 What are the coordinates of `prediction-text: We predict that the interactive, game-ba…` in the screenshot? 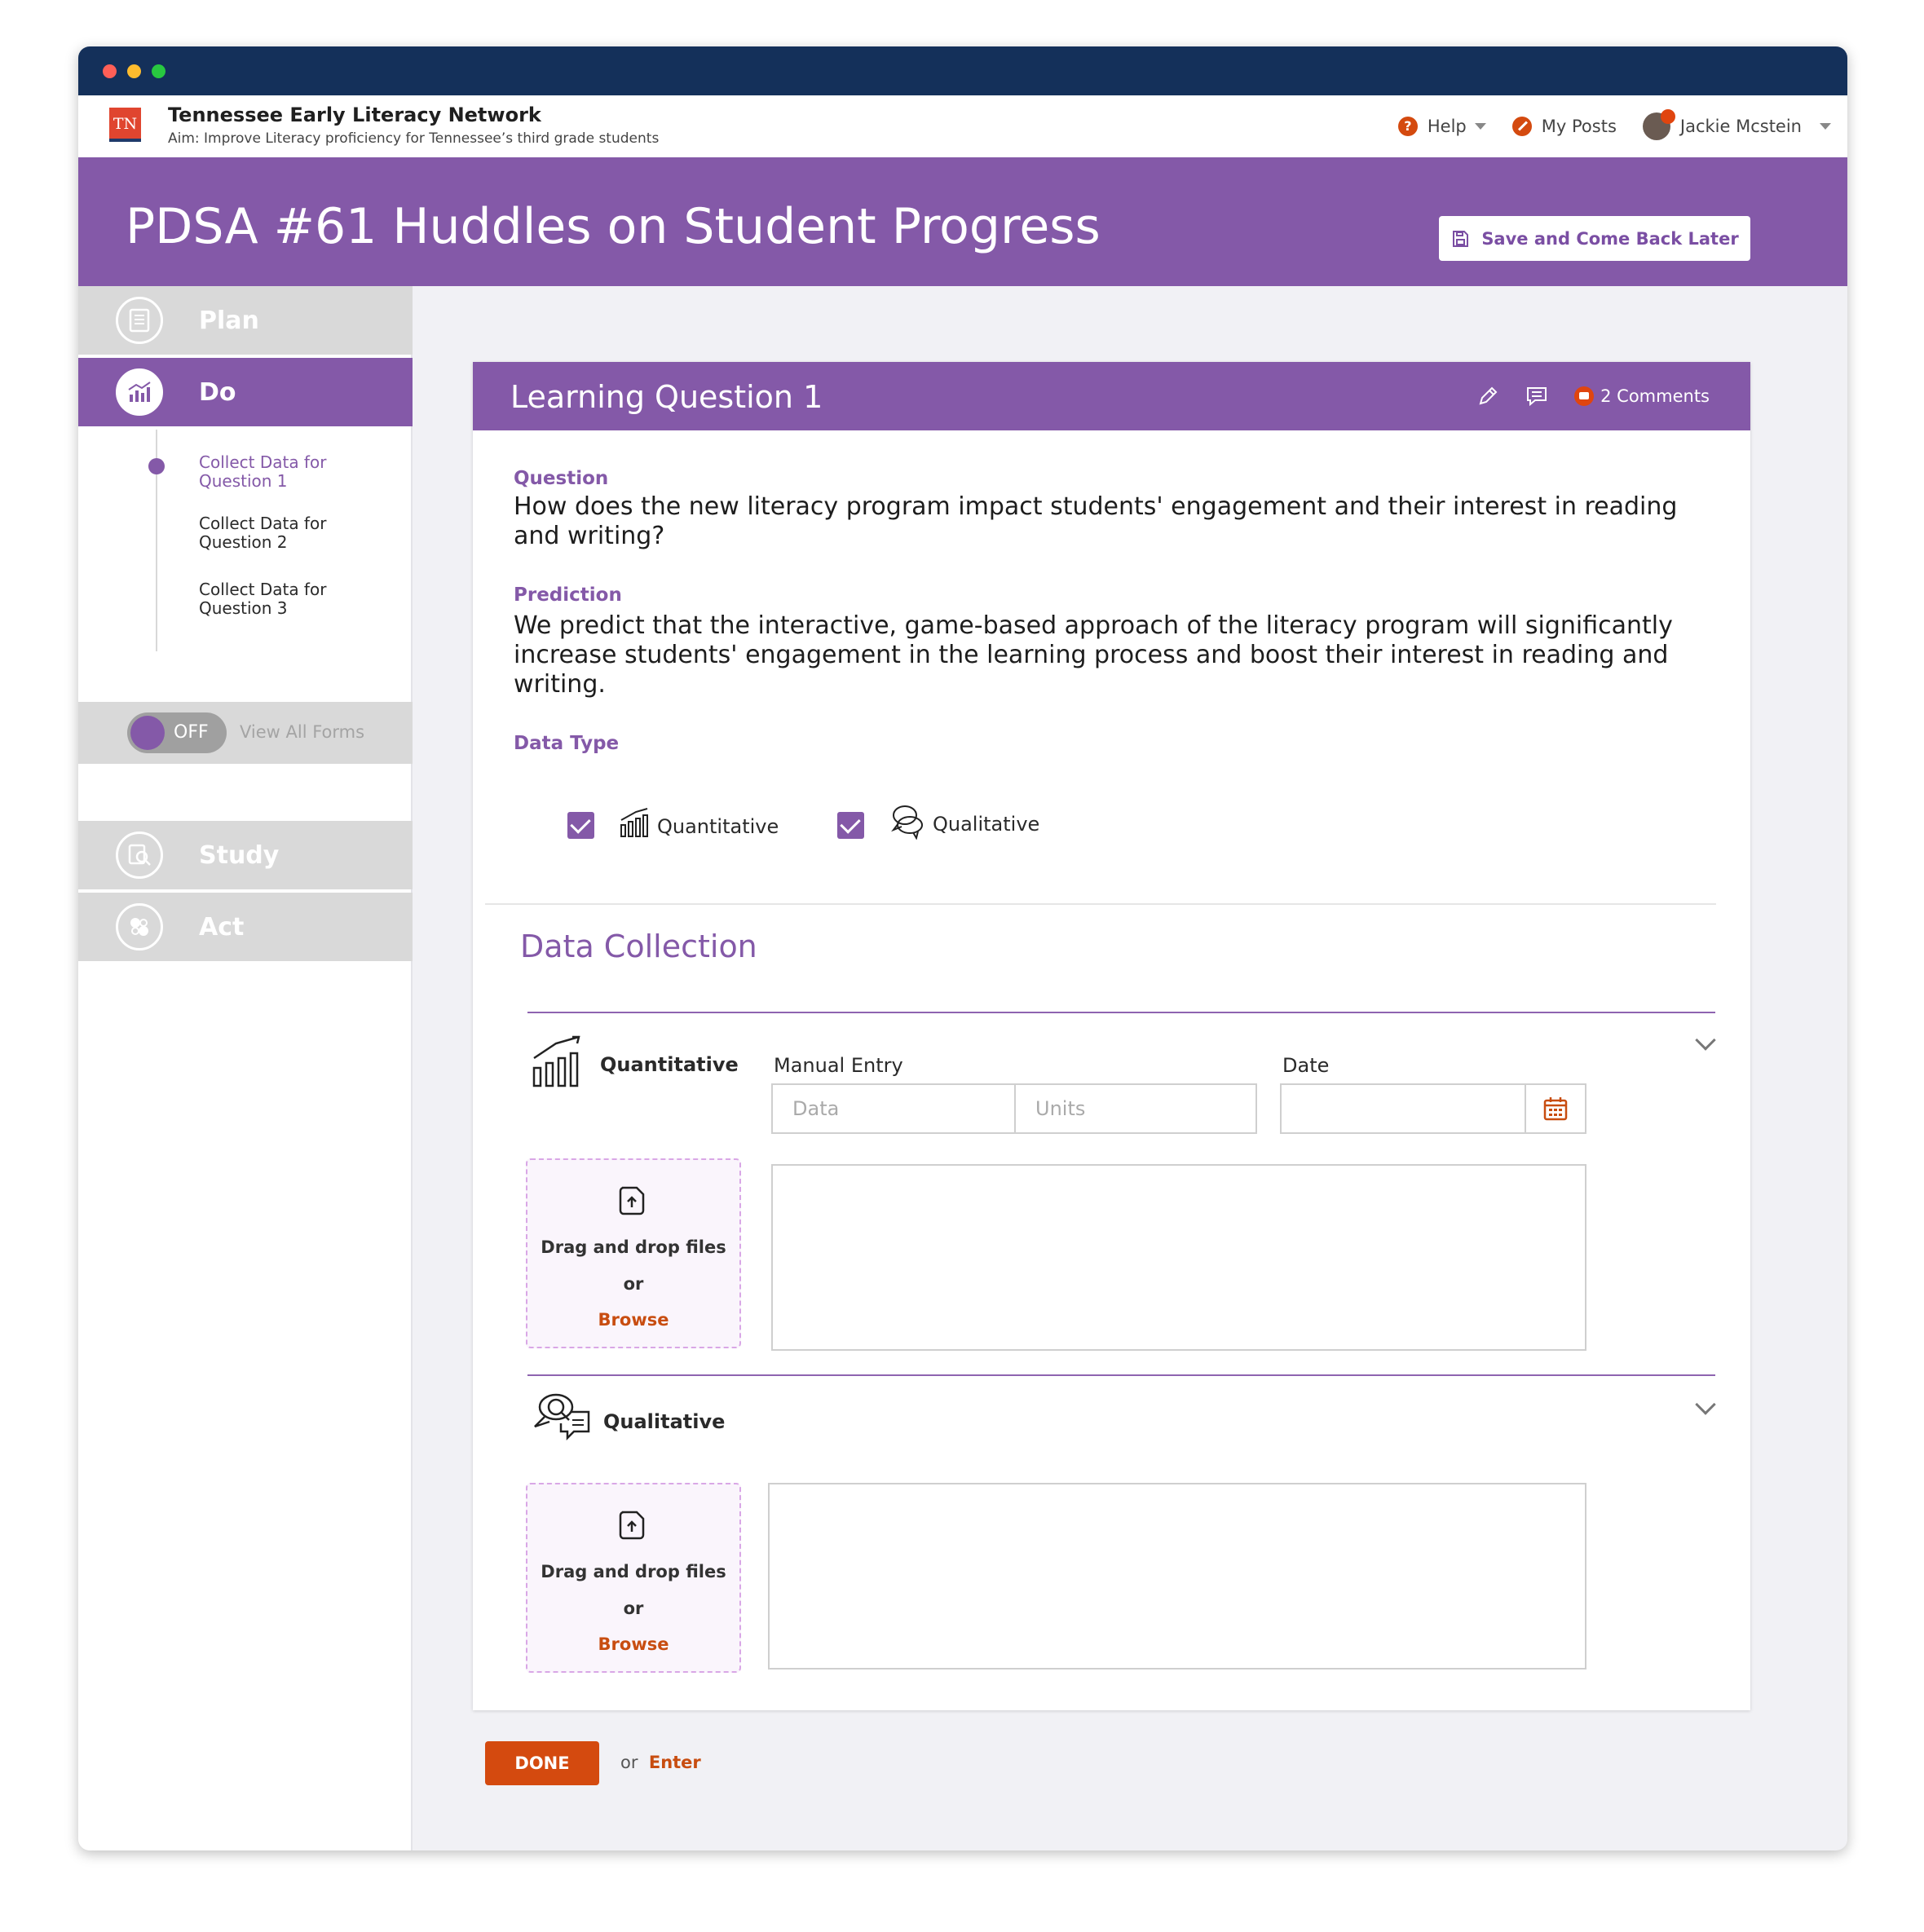 It's located at (1093, 655).